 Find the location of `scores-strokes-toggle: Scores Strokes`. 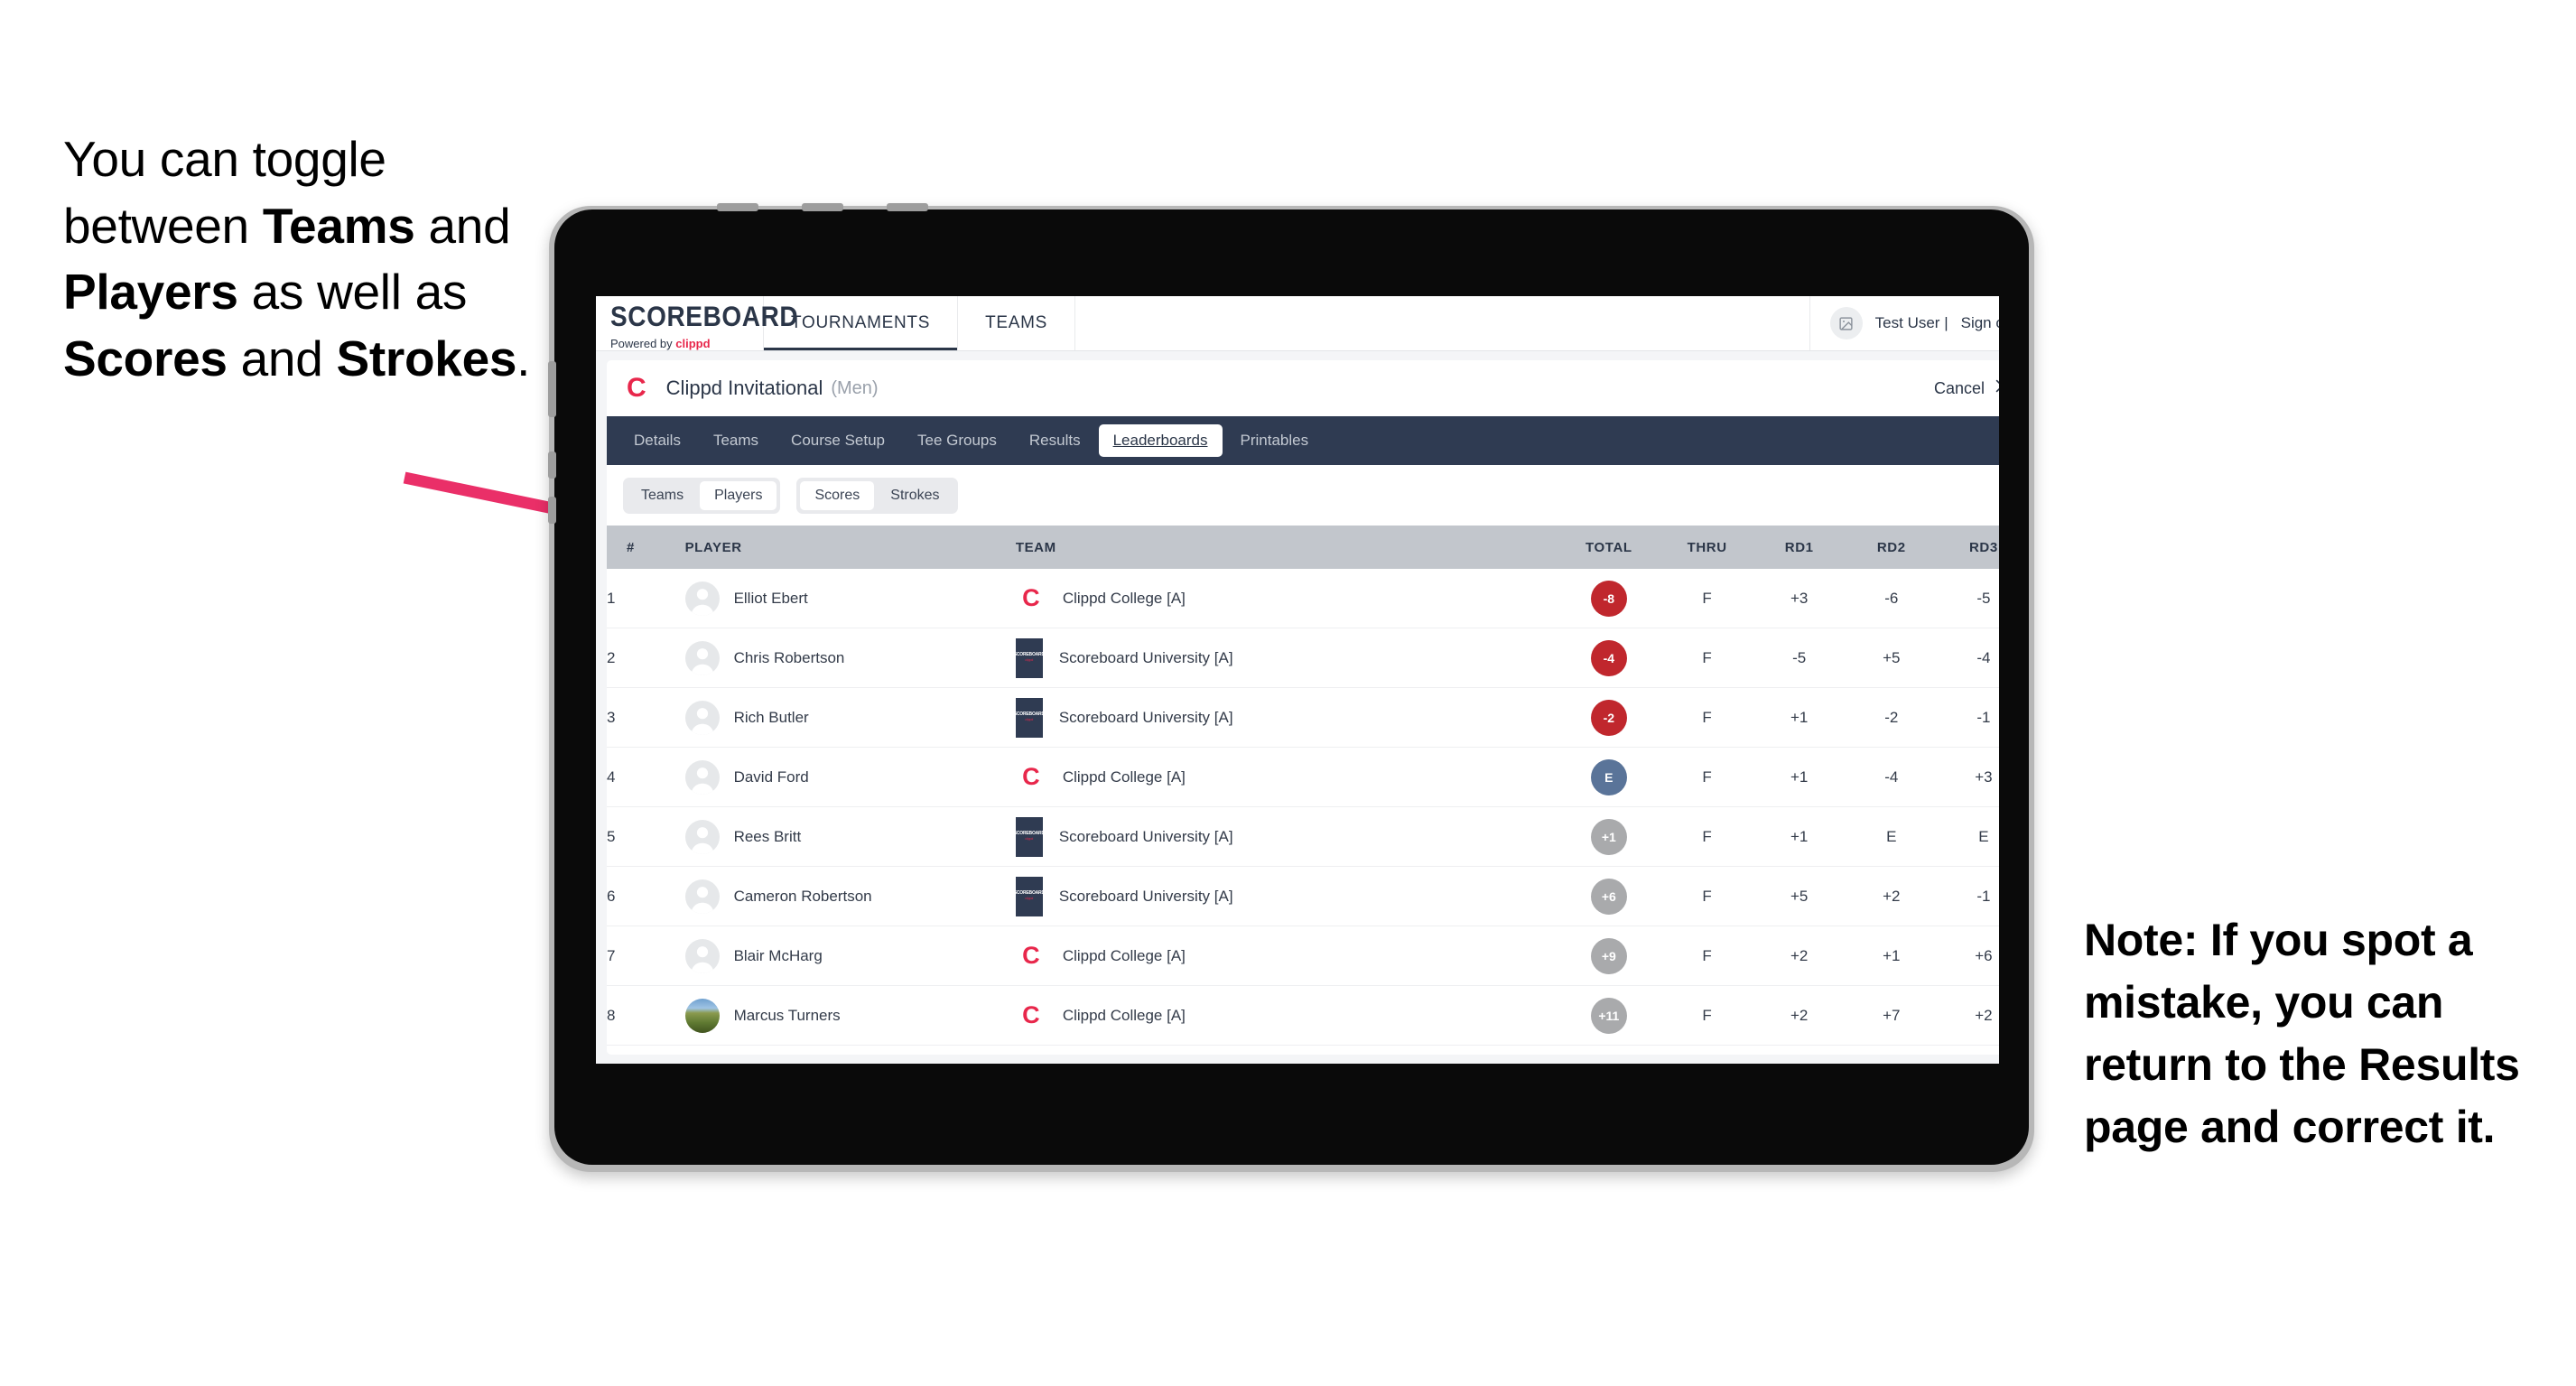

scores-strokes-toggle: Scores Strokes is located at coordinates (877, 496).